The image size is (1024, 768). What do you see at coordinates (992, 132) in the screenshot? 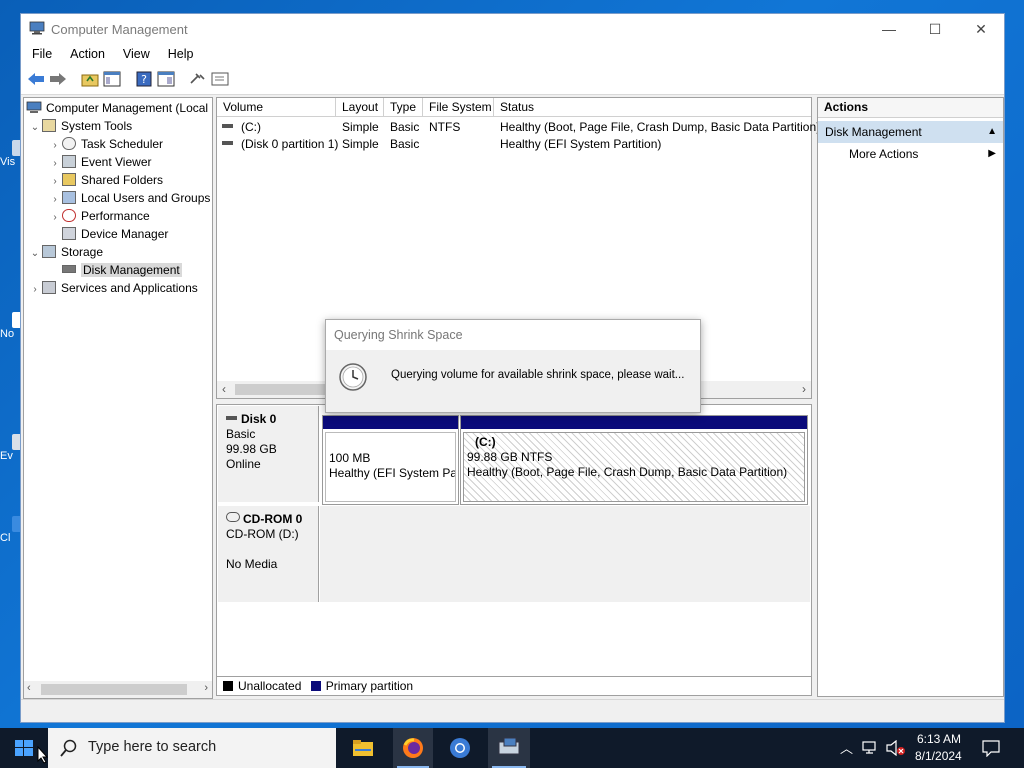
I see `collapse-up-icon: ▲` at bounding box center [992, 132].